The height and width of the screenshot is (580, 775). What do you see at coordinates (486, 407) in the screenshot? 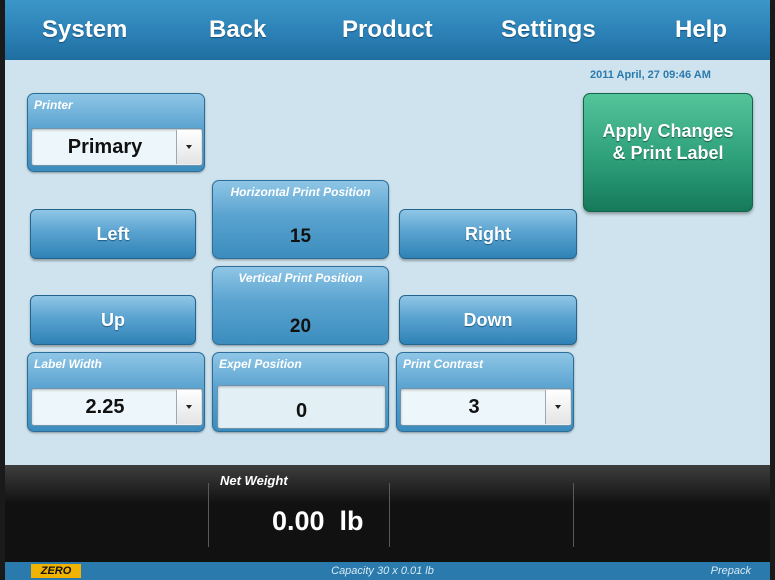
I see `print-contrast-select: 3` at bounding box center [486, 407].